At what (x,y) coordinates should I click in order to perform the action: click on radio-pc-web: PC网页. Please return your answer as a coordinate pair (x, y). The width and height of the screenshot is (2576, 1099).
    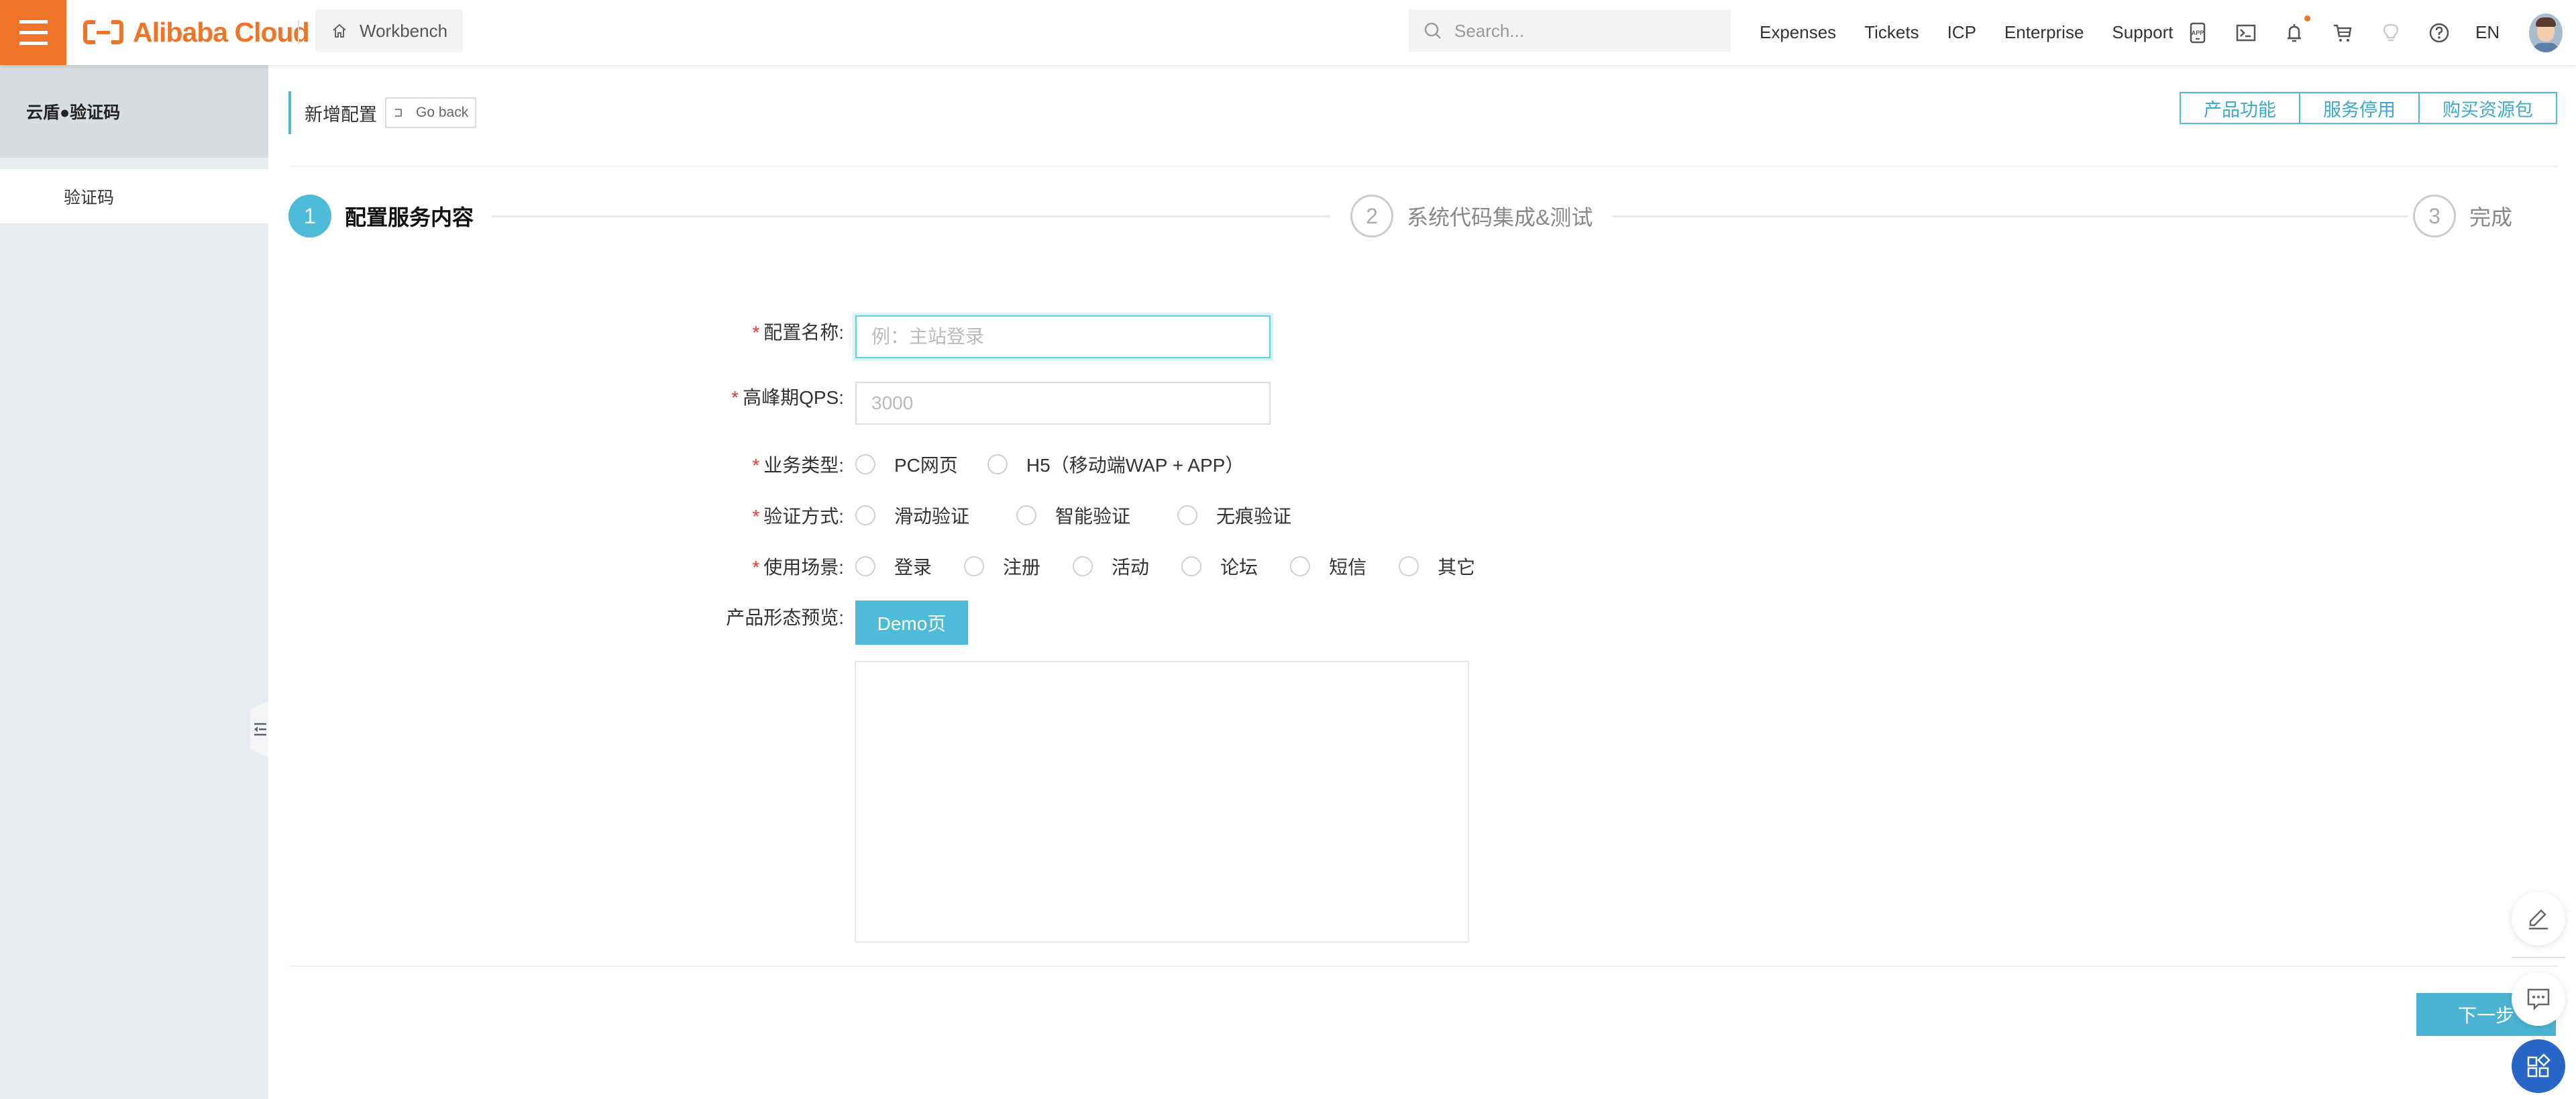
    Looking at the image, I should click on (906, 464).